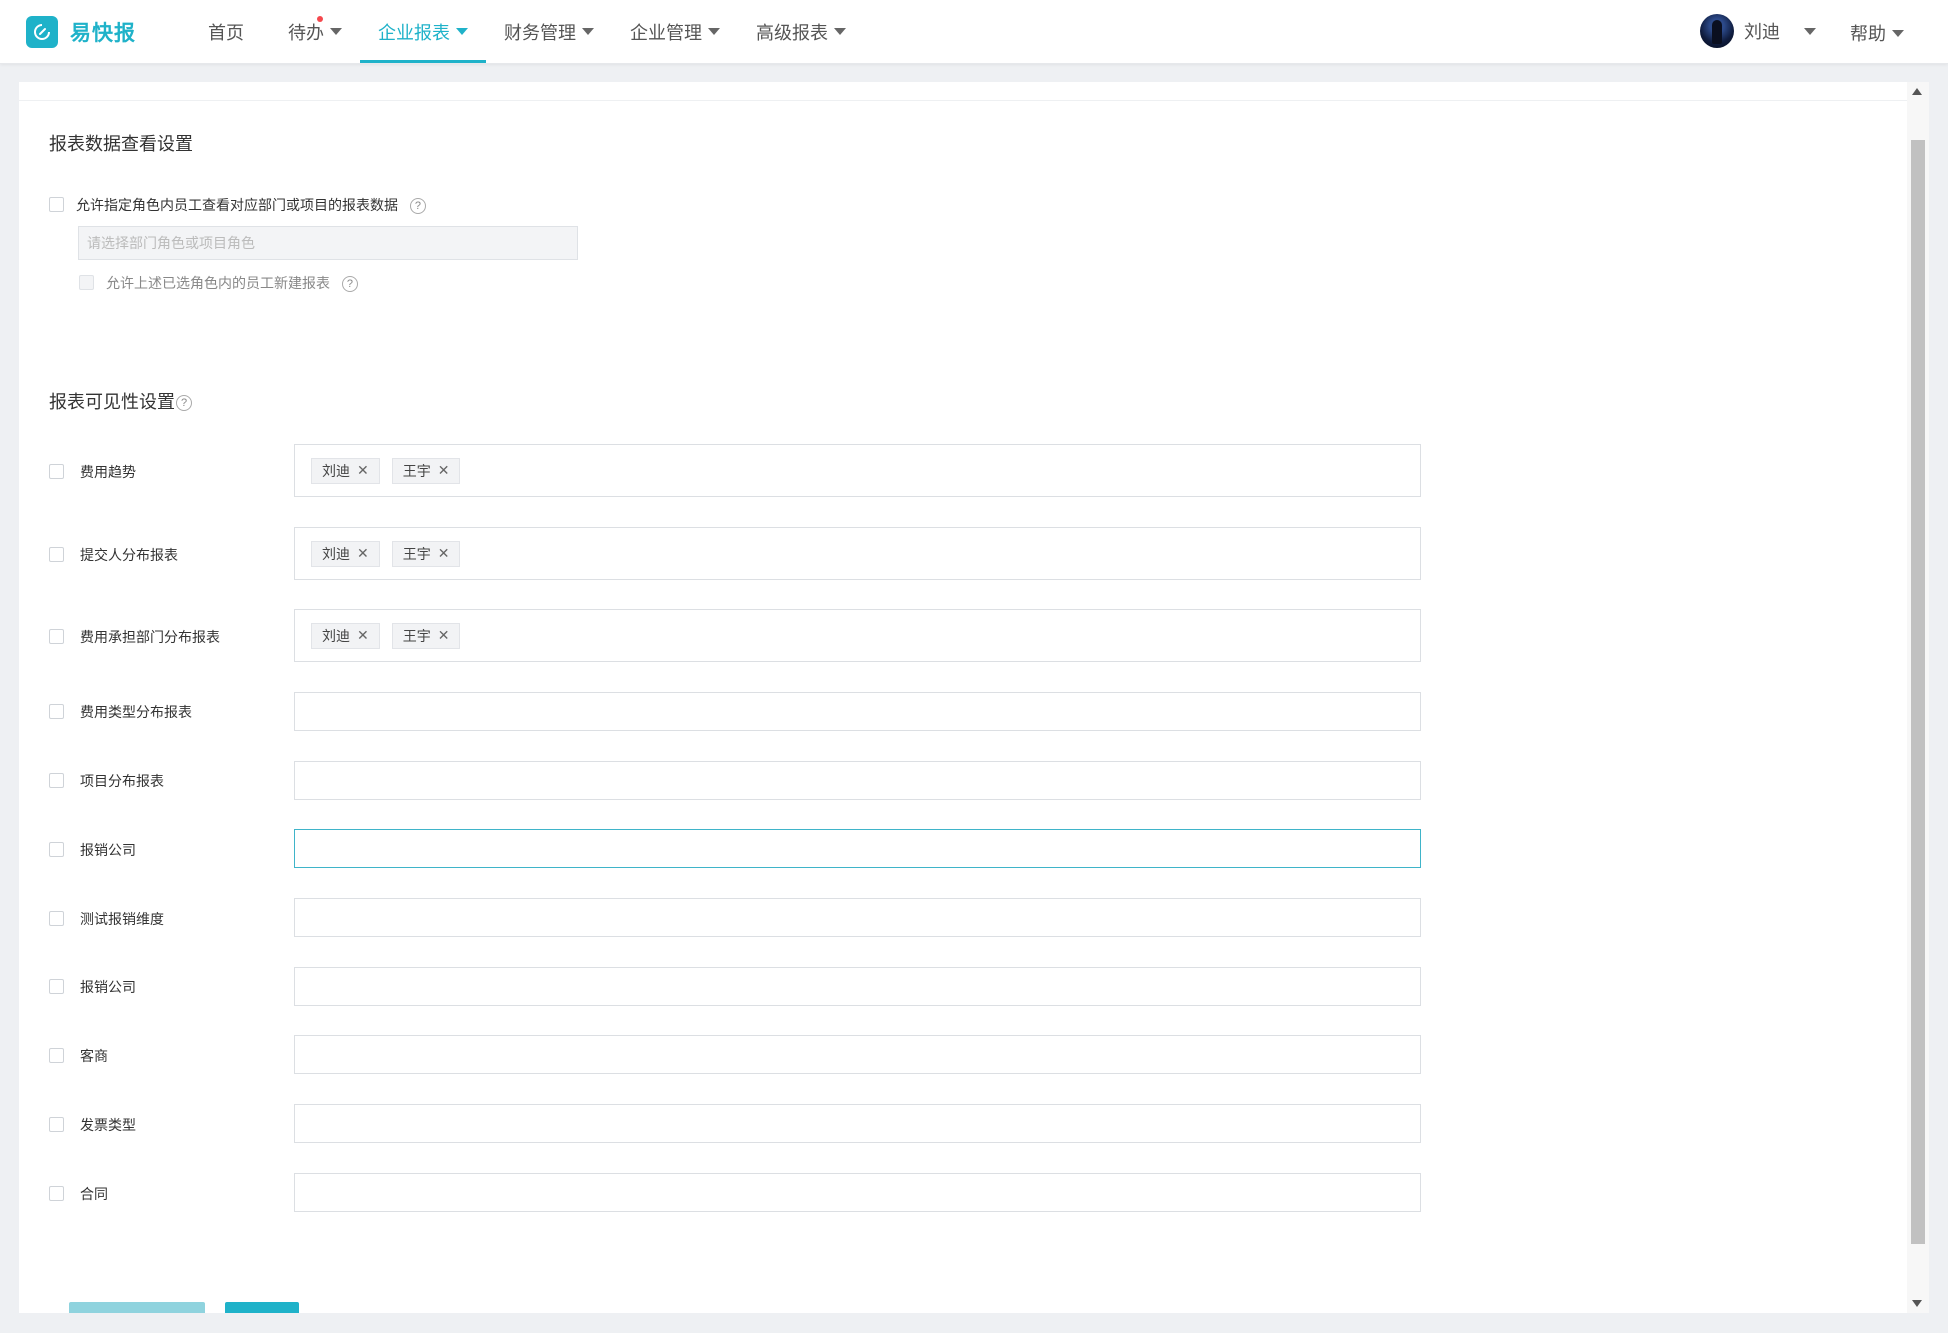 This screenshot has height=1333, width=1948. I want to click on help-label: 帮助, so click(1868, 34).